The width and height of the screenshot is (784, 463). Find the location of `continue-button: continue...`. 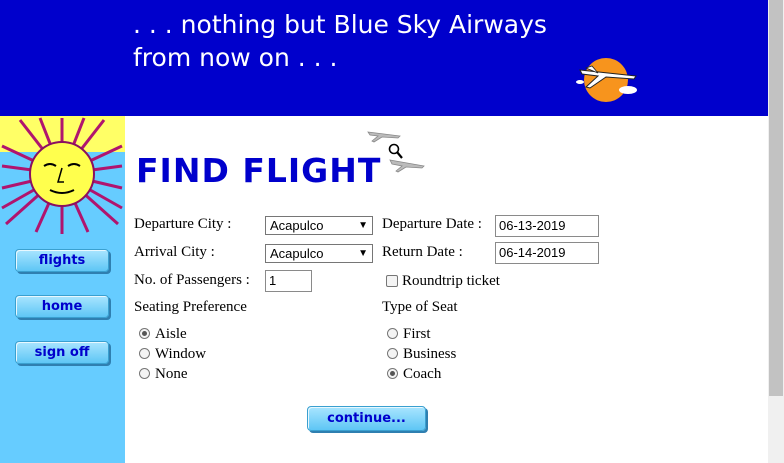

continue-button: continue... is located at coordinates (366, 418).